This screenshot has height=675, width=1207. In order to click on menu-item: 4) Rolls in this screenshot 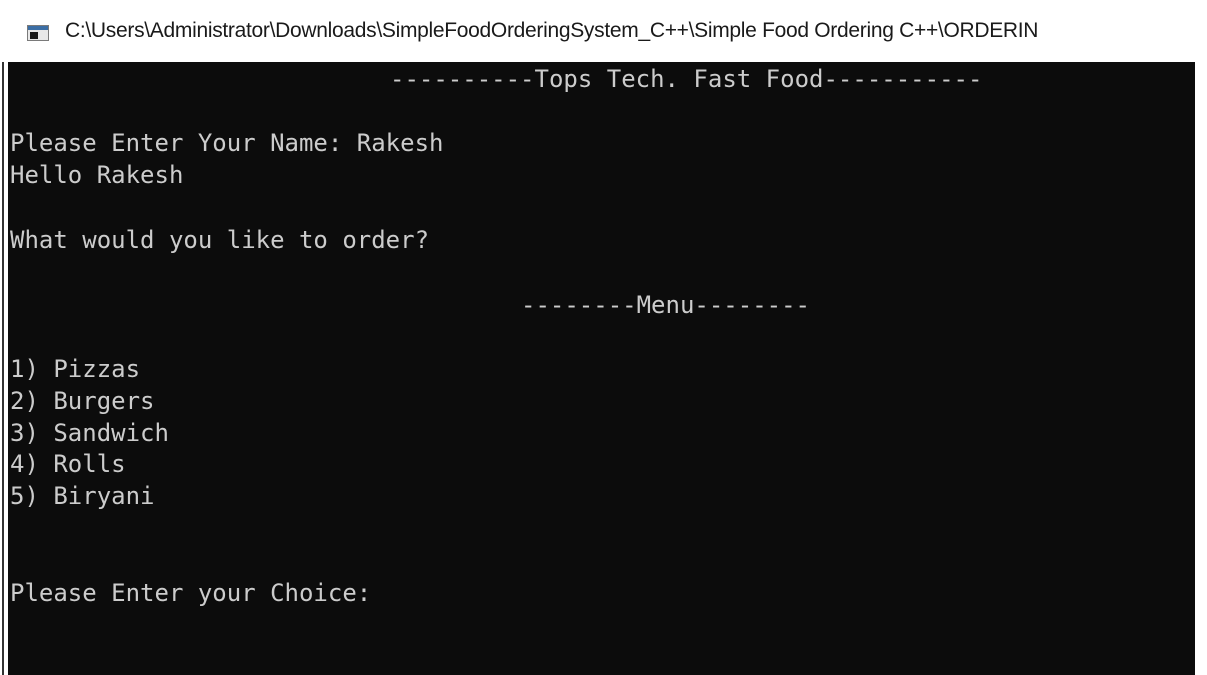, I will do `click(68, 464)`.